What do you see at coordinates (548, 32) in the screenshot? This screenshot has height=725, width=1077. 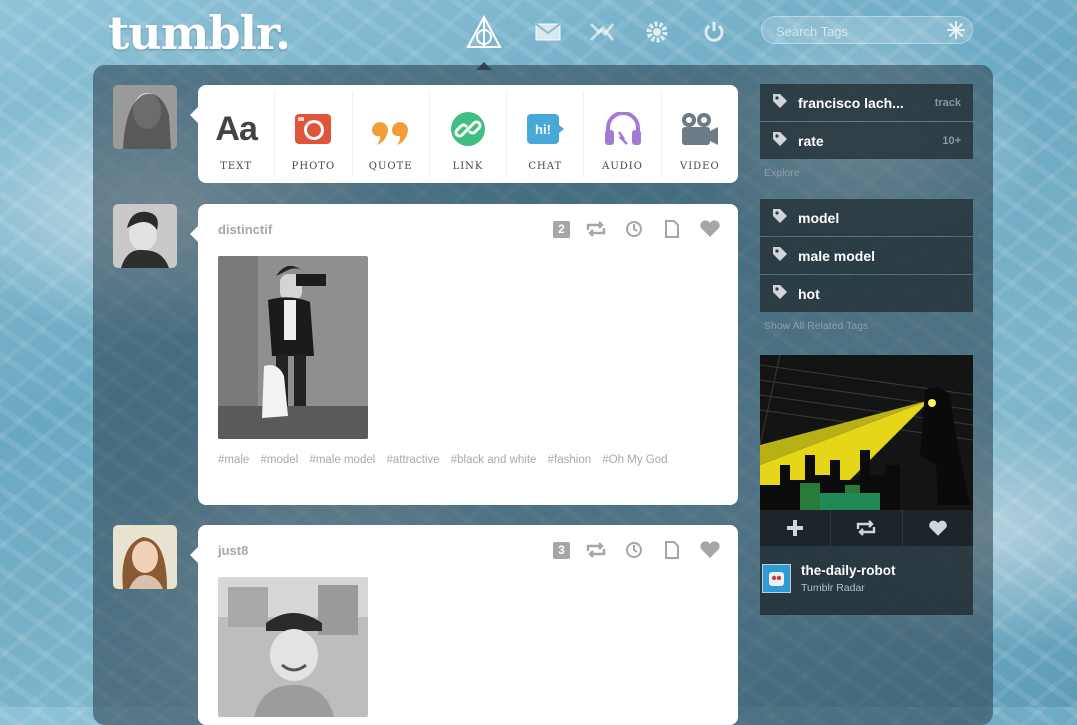 I see `messages-icon` at bounding box center [548, 32].